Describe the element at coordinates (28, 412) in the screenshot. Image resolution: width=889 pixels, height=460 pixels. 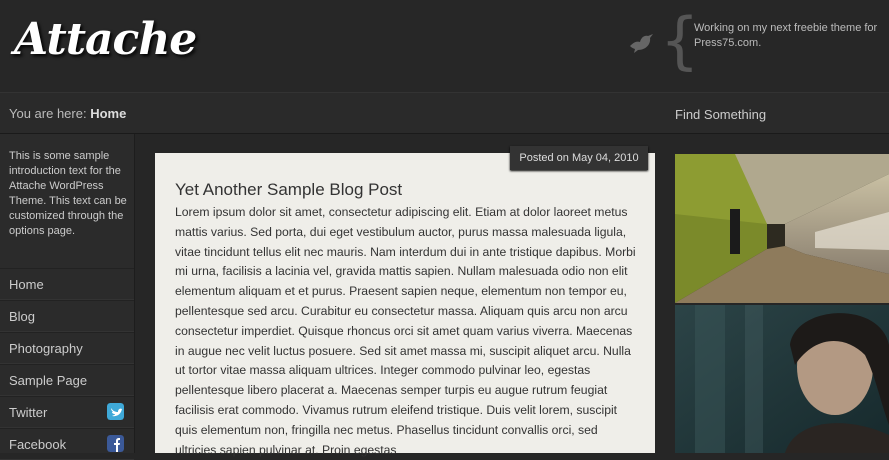
I see `nav-label: Twitter` at that location.